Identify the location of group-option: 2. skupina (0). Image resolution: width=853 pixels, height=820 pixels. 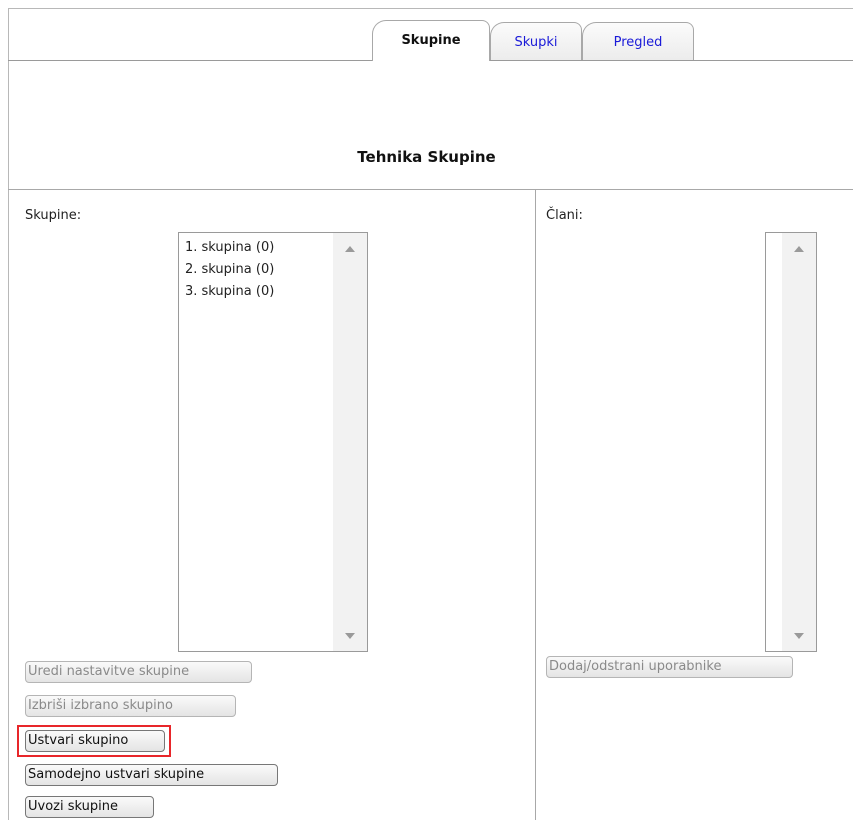
(229, 270).